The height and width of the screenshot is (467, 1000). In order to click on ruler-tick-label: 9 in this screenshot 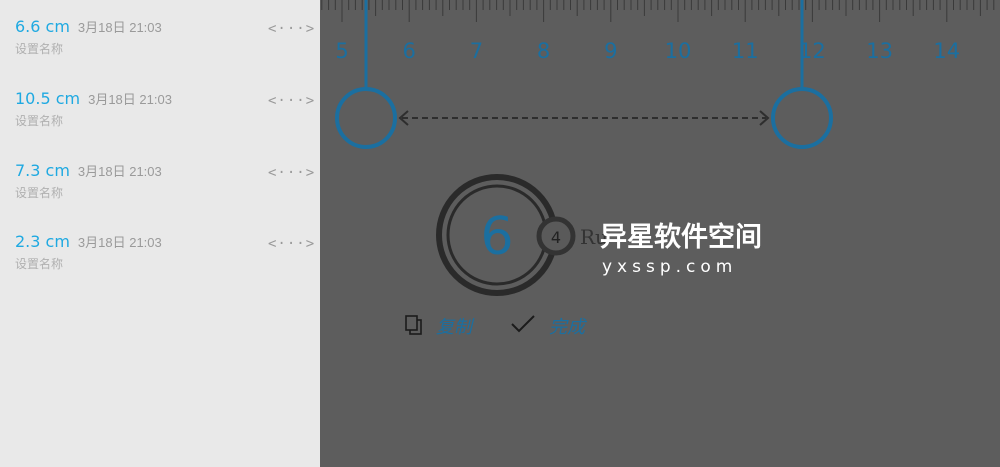, I will do `click(610, 51)`.